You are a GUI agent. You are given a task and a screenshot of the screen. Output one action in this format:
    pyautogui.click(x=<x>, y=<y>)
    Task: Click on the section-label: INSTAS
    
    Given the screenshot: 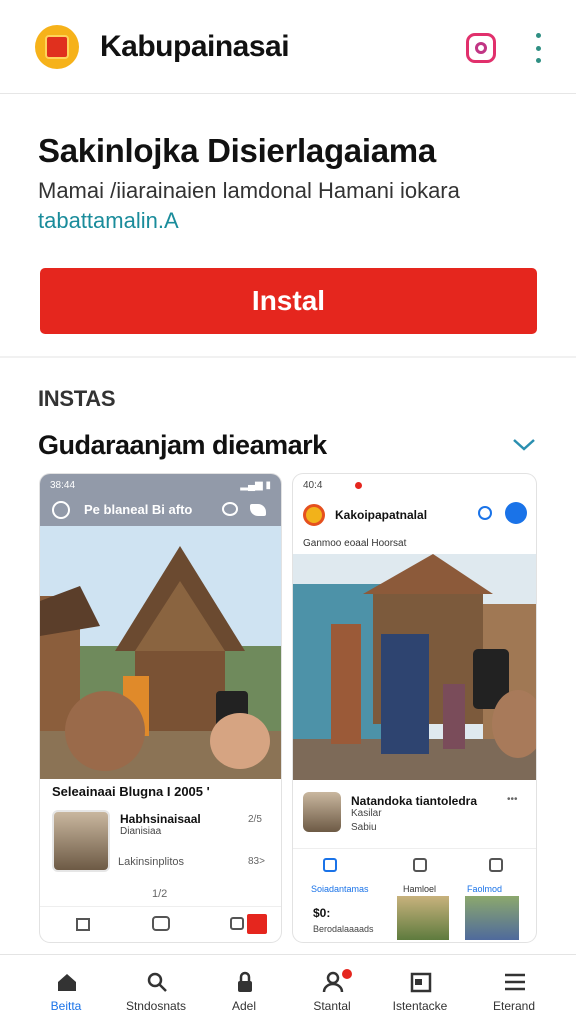 What is the action you would take?
    pyautogui.click(x=77, y=398)
    